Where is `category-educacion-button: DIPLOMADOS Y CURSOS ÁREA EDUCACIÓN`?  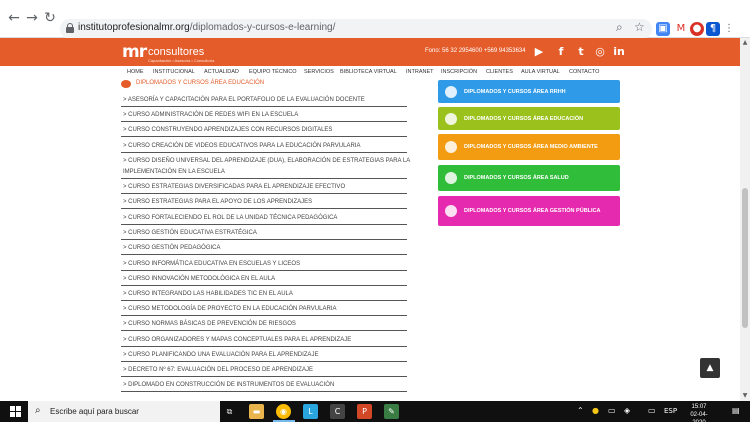
category-educacion-button: DIPLOMADOS Y CURSOS ÁREA EDUCACIÓN is located at coordinates (529, 118).